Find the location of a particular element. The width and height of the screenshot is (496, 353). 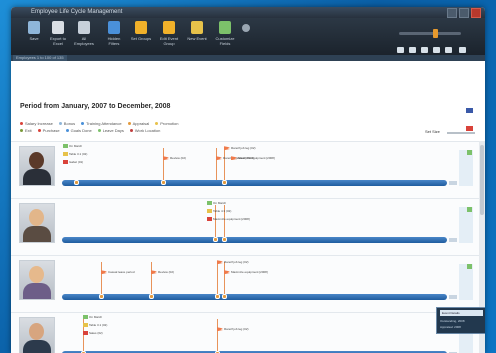

future-column is located at coordinates (466, 225).